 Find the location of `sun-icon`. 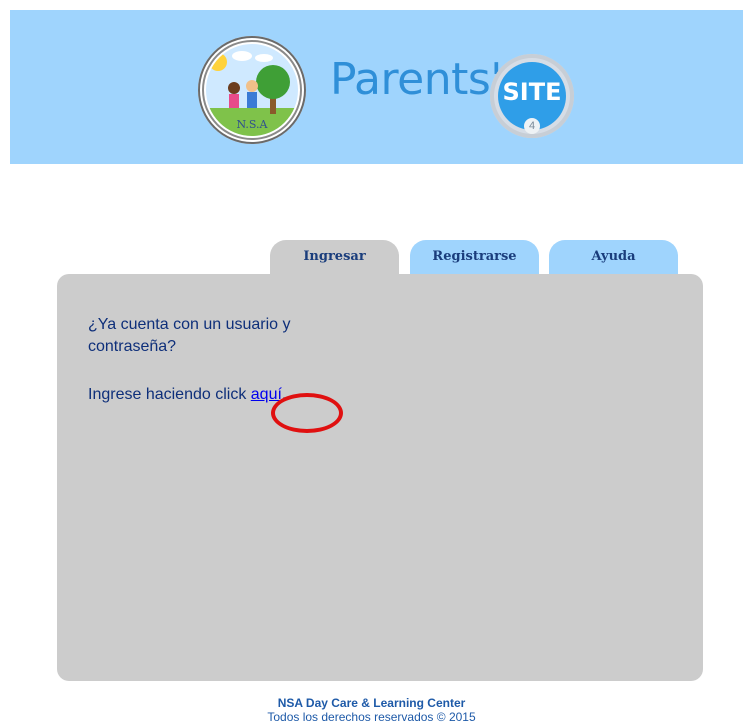

sun-icon is located at coordinates (218, 62).